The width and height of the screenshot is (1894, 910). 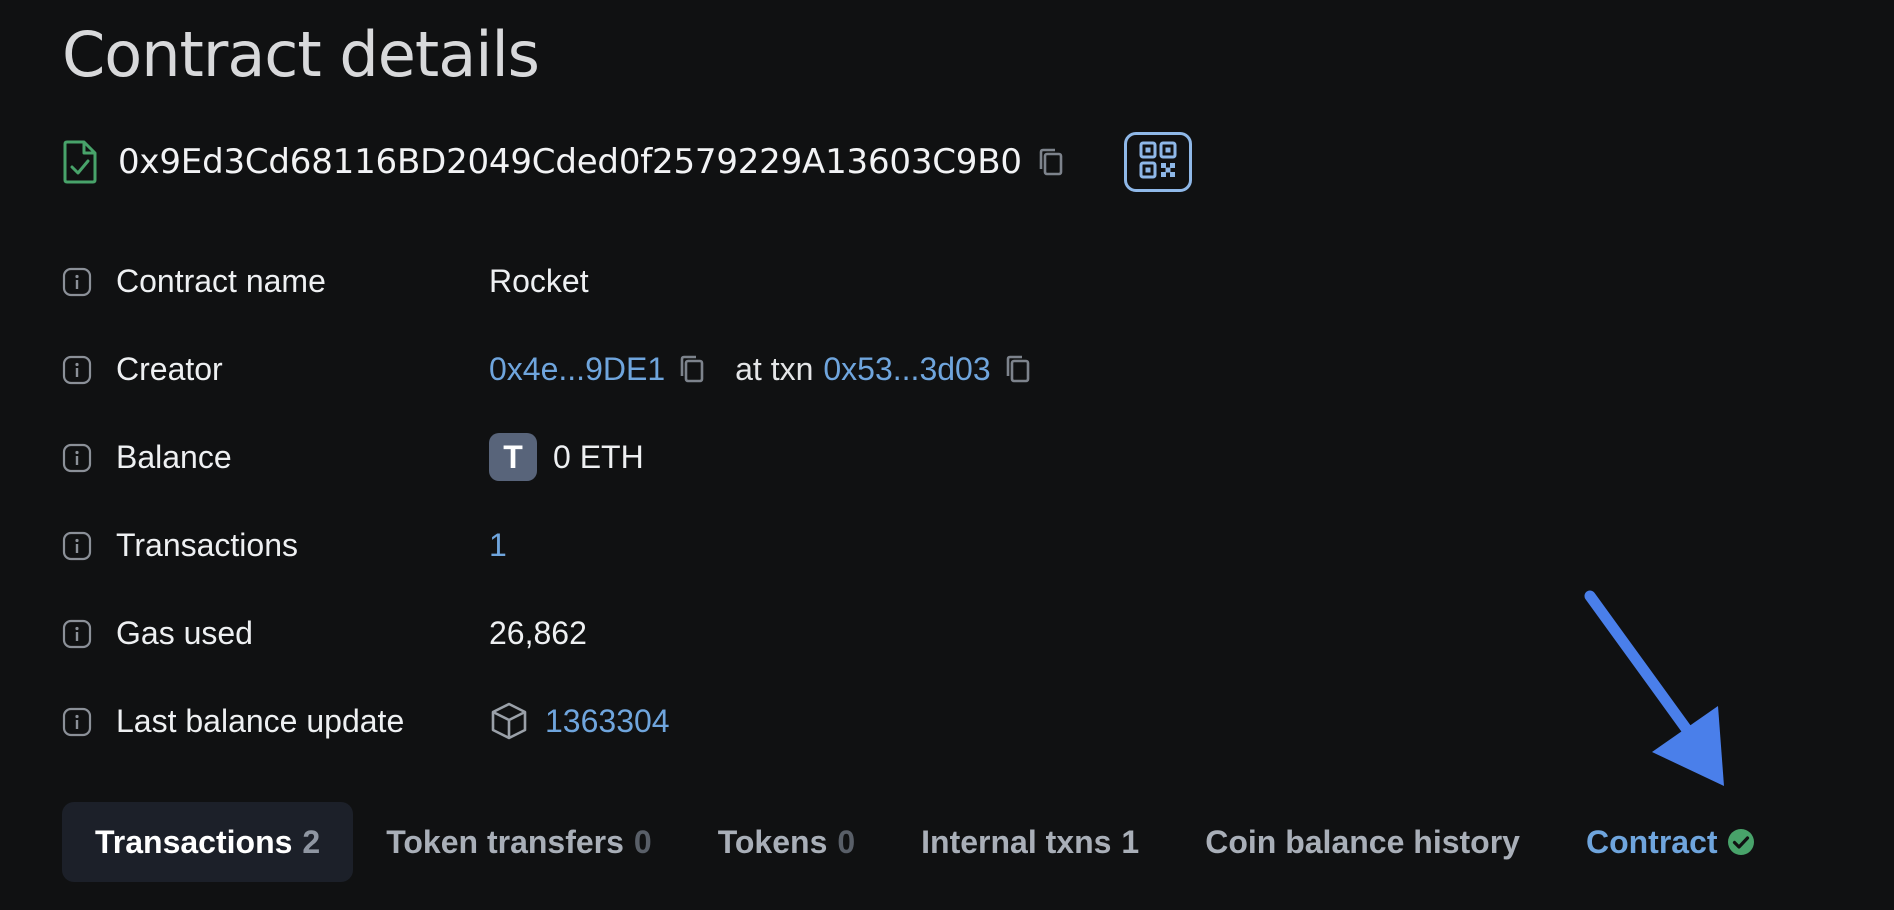 What do you see at coordinates (1654, 688) in the screenshot?
I see `annotation-arrow-icon` at bounding box center [1654, 688].